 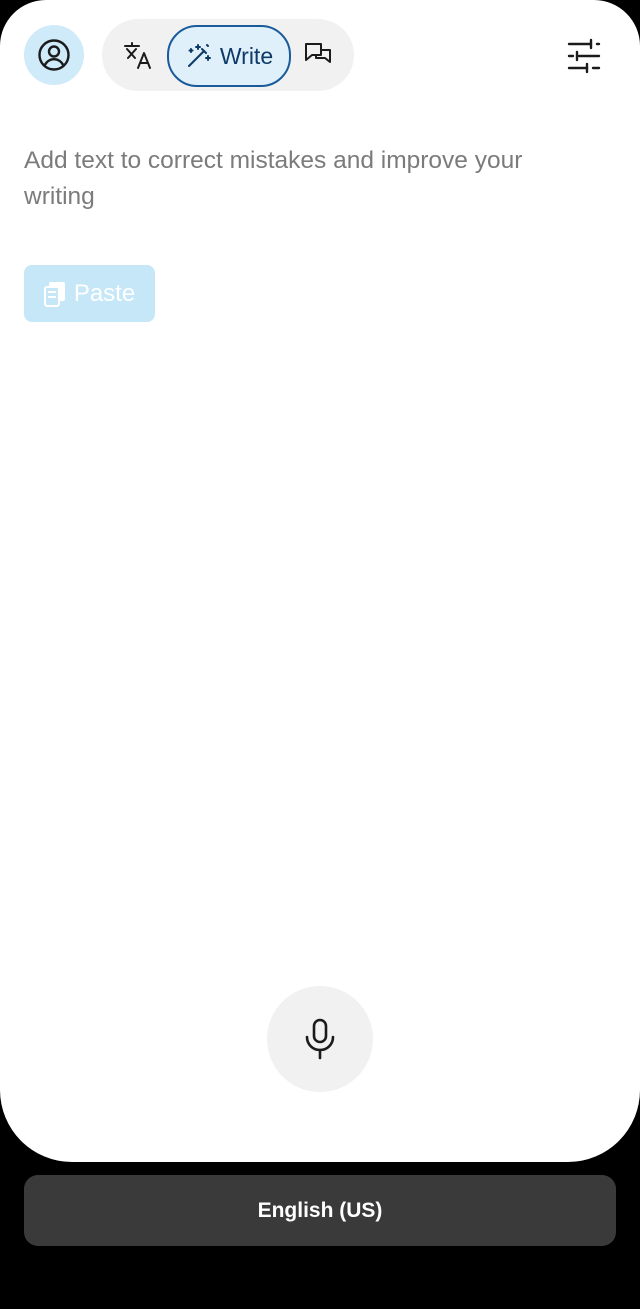 What do you see at coordinates (246, 55) in the screenshot?
I see `write-mode-label: Write` at bounding box center [246, 55].